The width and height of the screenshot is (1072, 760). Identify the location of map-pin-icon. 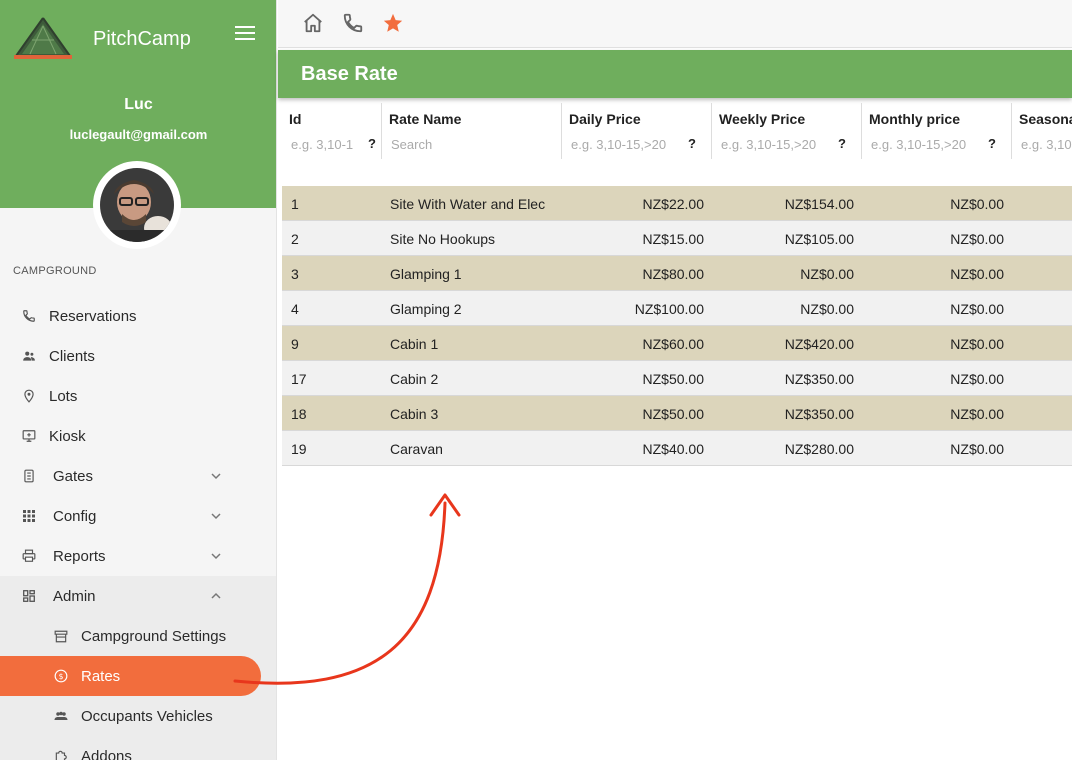
(29, 396).